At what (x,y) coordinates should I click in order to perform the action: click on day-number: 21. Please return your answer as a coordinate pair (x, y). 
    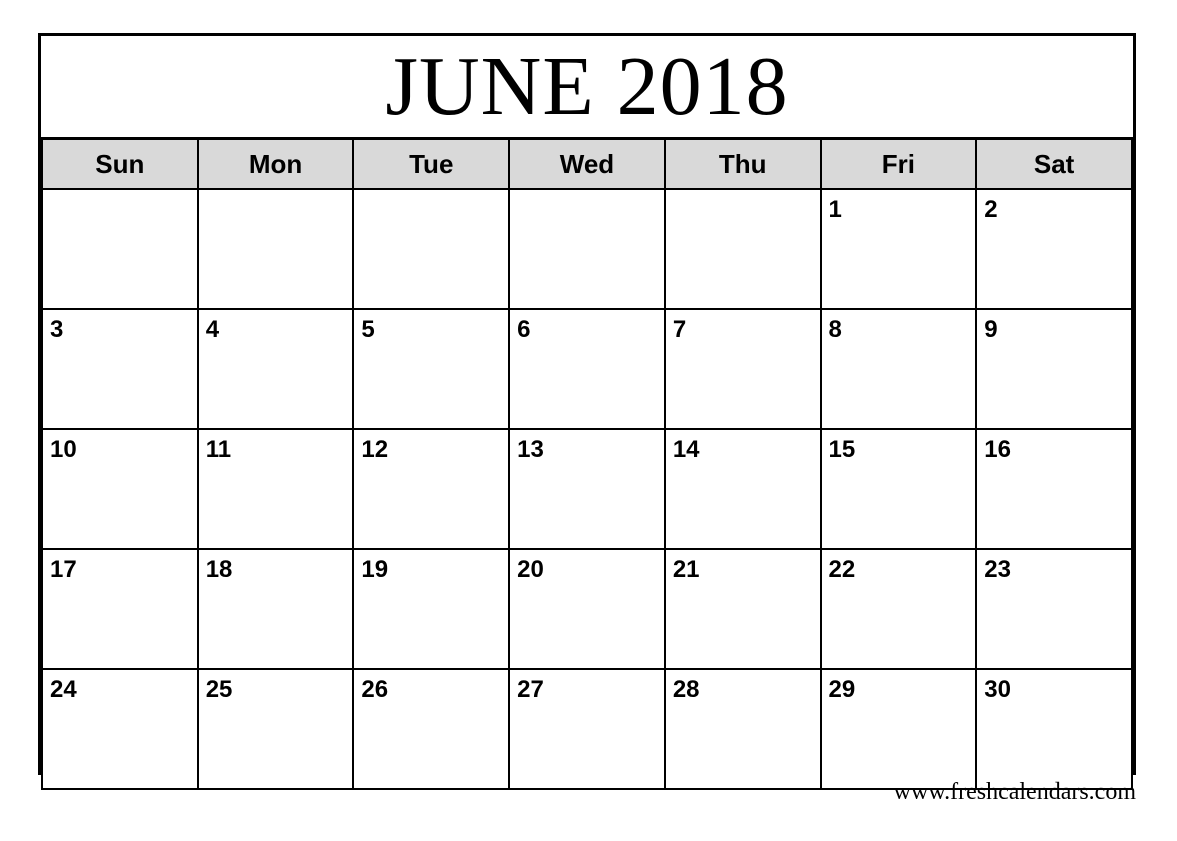
    Looking at the image, I should click on (686, 569).